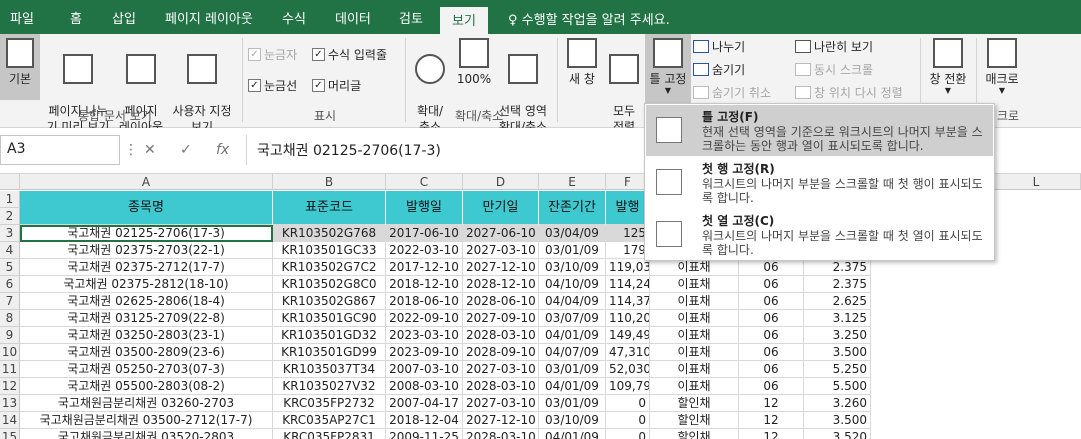 This screenshot has width=1081, height=439. I want to click on zoom-100-button: 100%, so click(474, 62).